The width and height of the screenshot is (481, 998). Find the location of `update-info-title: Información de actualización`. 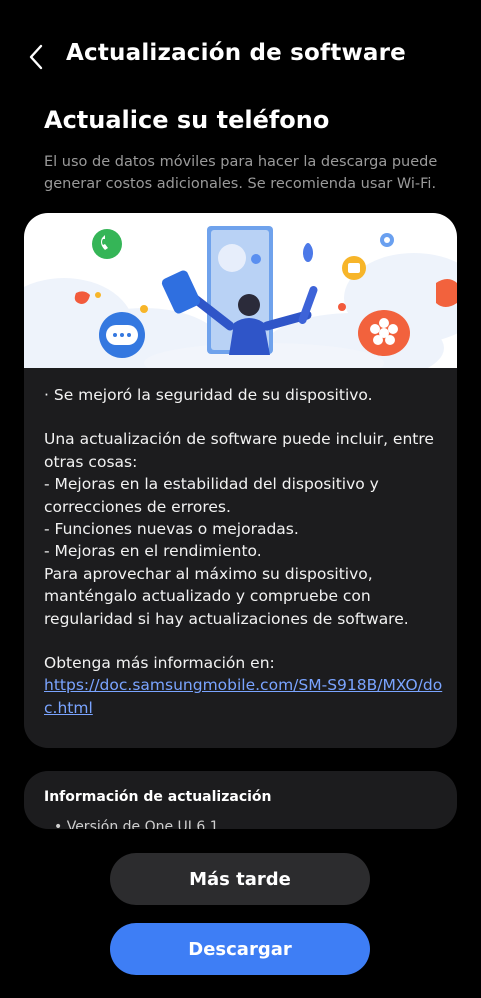

update-info-title: Información de actualización is located at coordinates (158, 797).